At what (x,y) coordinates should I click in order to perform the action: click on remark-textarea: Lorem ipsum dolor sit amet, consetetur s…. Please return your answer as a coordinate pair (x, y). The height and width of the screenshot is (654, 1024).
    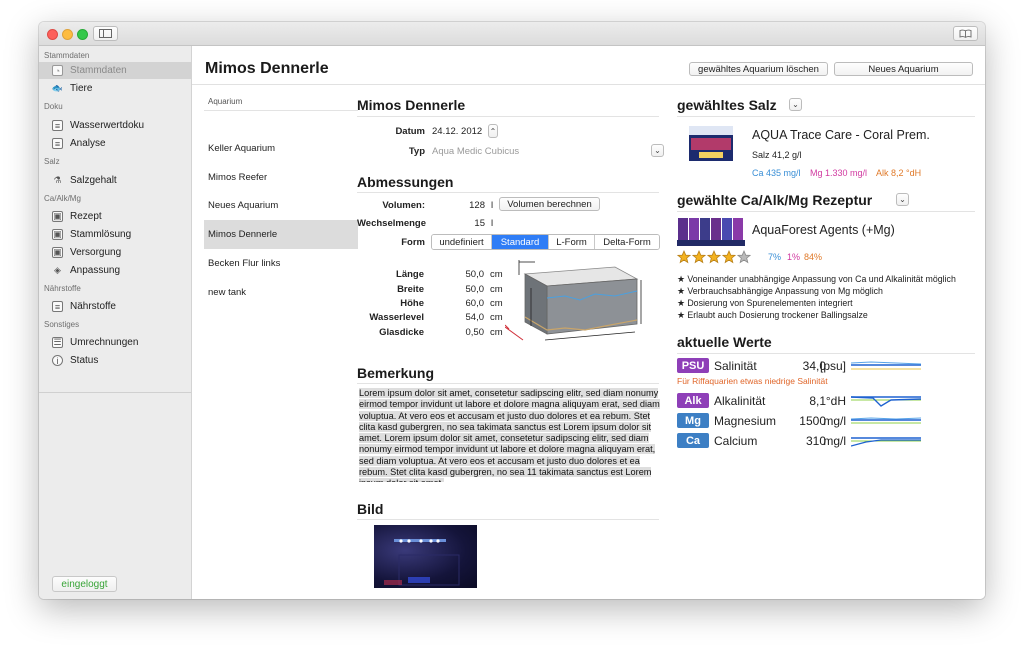
    Looking at the image, I should click on (510, 435).